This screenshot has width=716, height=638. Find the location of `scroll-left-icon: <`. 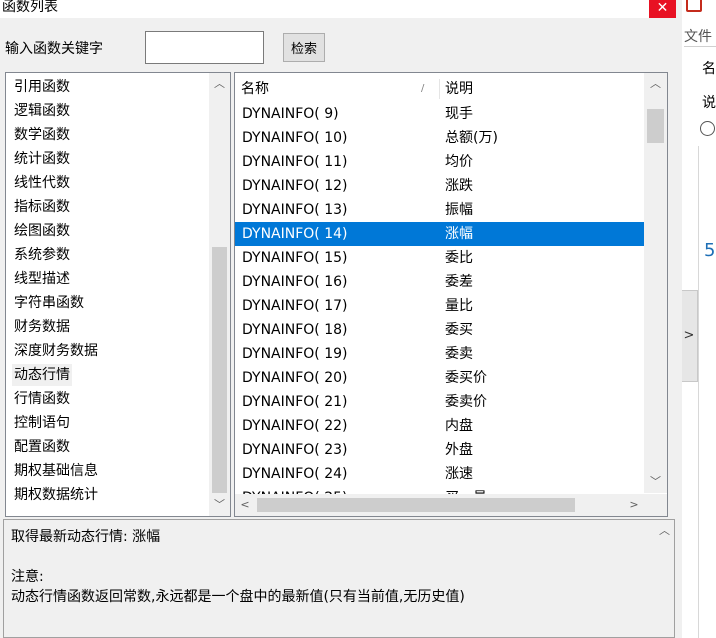

scroll-left-icon: < is located at coordinates (245, 505).